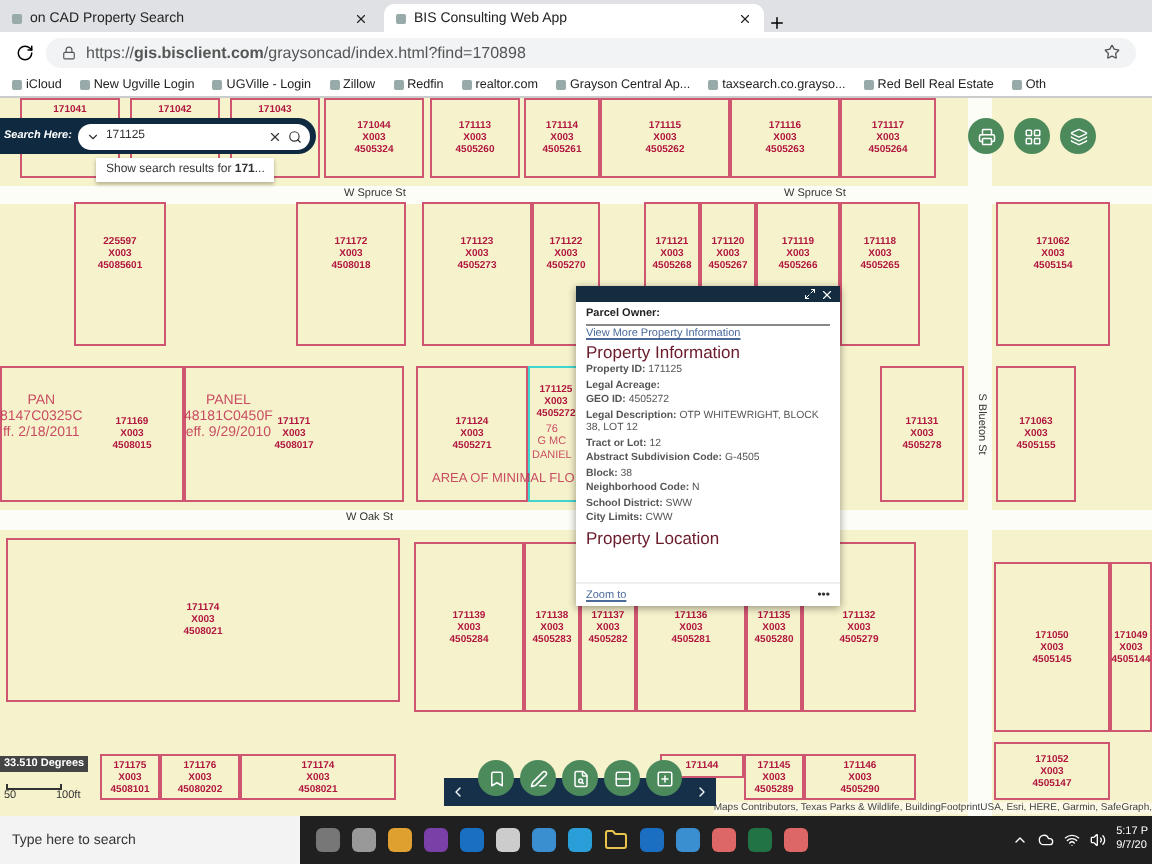  Describe the element at coordinates (275, 136) in the screenshot. I see `clear-icon` at that location.